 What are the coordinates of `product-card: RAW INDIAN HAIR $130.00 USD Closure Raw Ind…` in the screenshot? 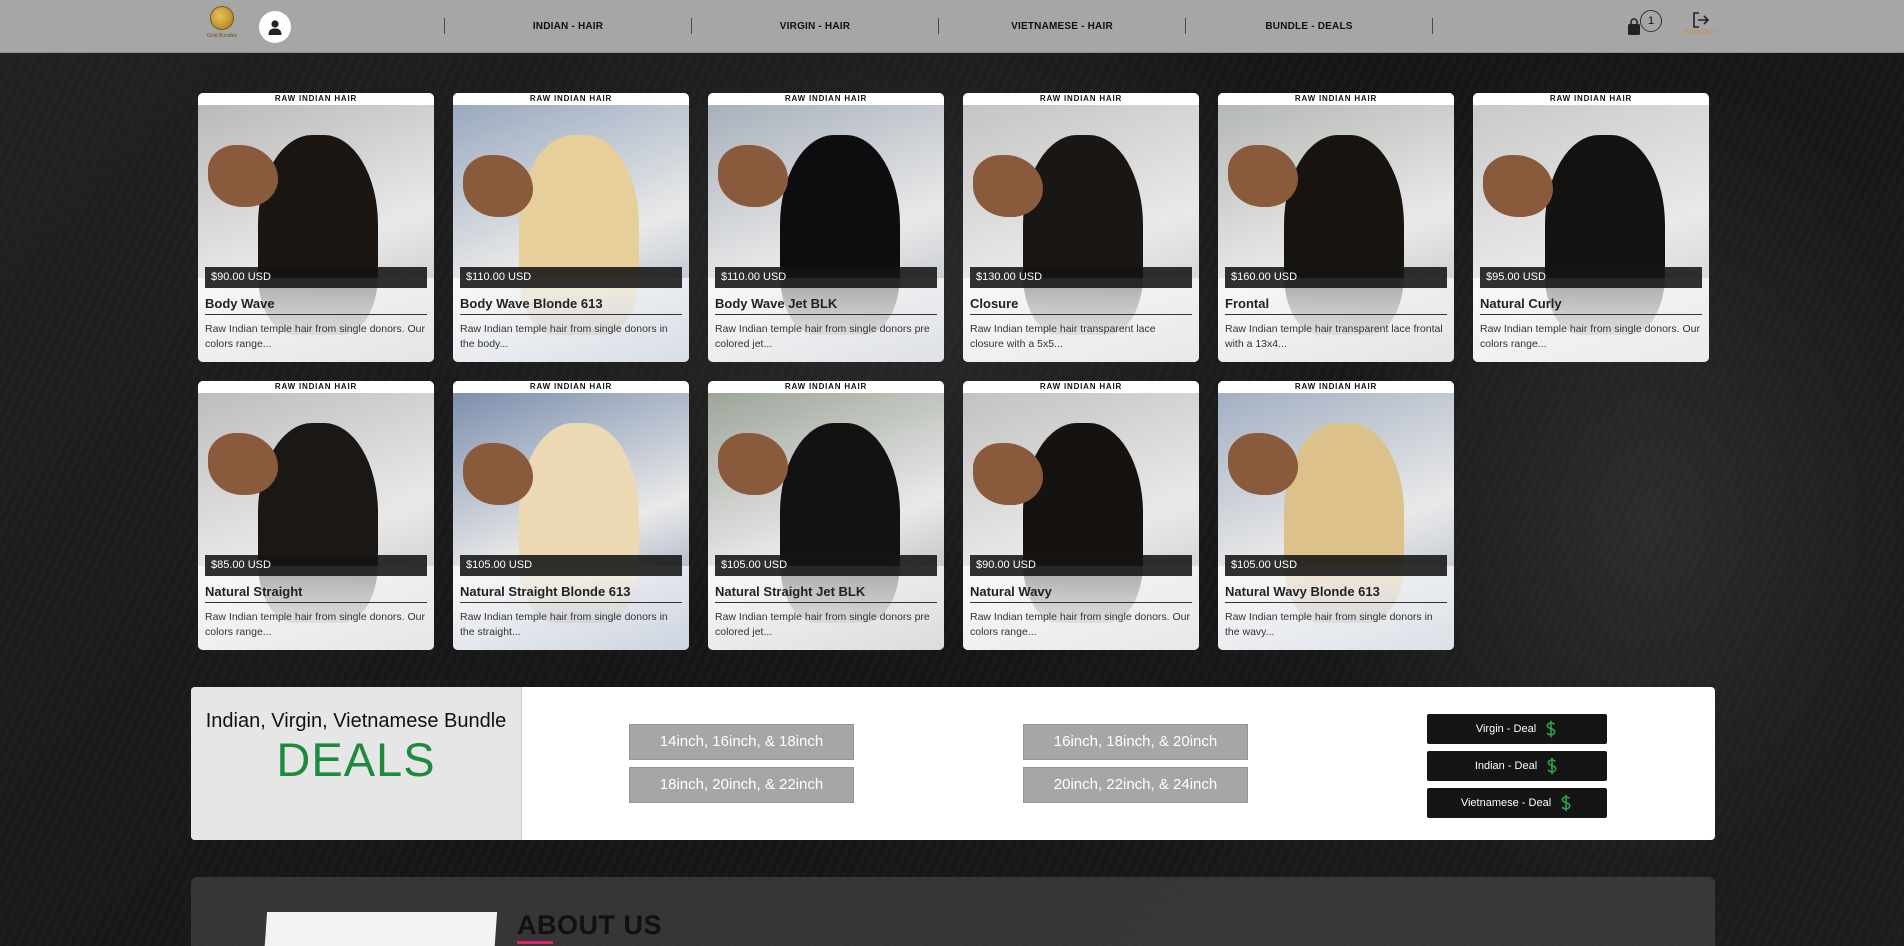 It's located at (1081, 227).